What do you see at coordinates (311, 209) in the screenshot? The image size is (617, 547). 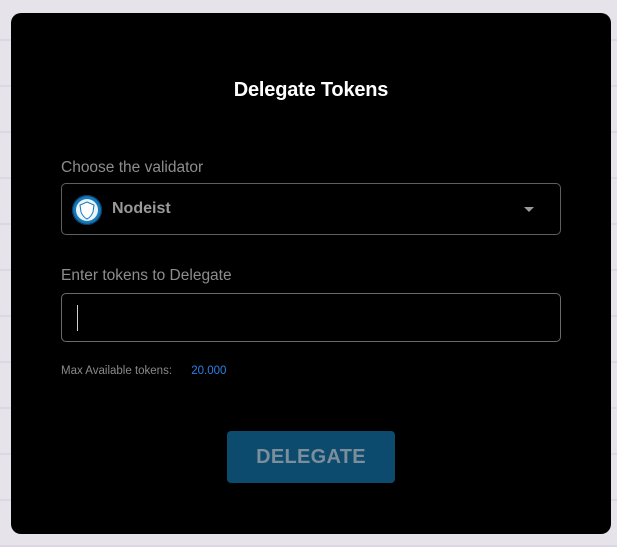 I see `validator-select: Nodeist` at bounding box center [311, 209].